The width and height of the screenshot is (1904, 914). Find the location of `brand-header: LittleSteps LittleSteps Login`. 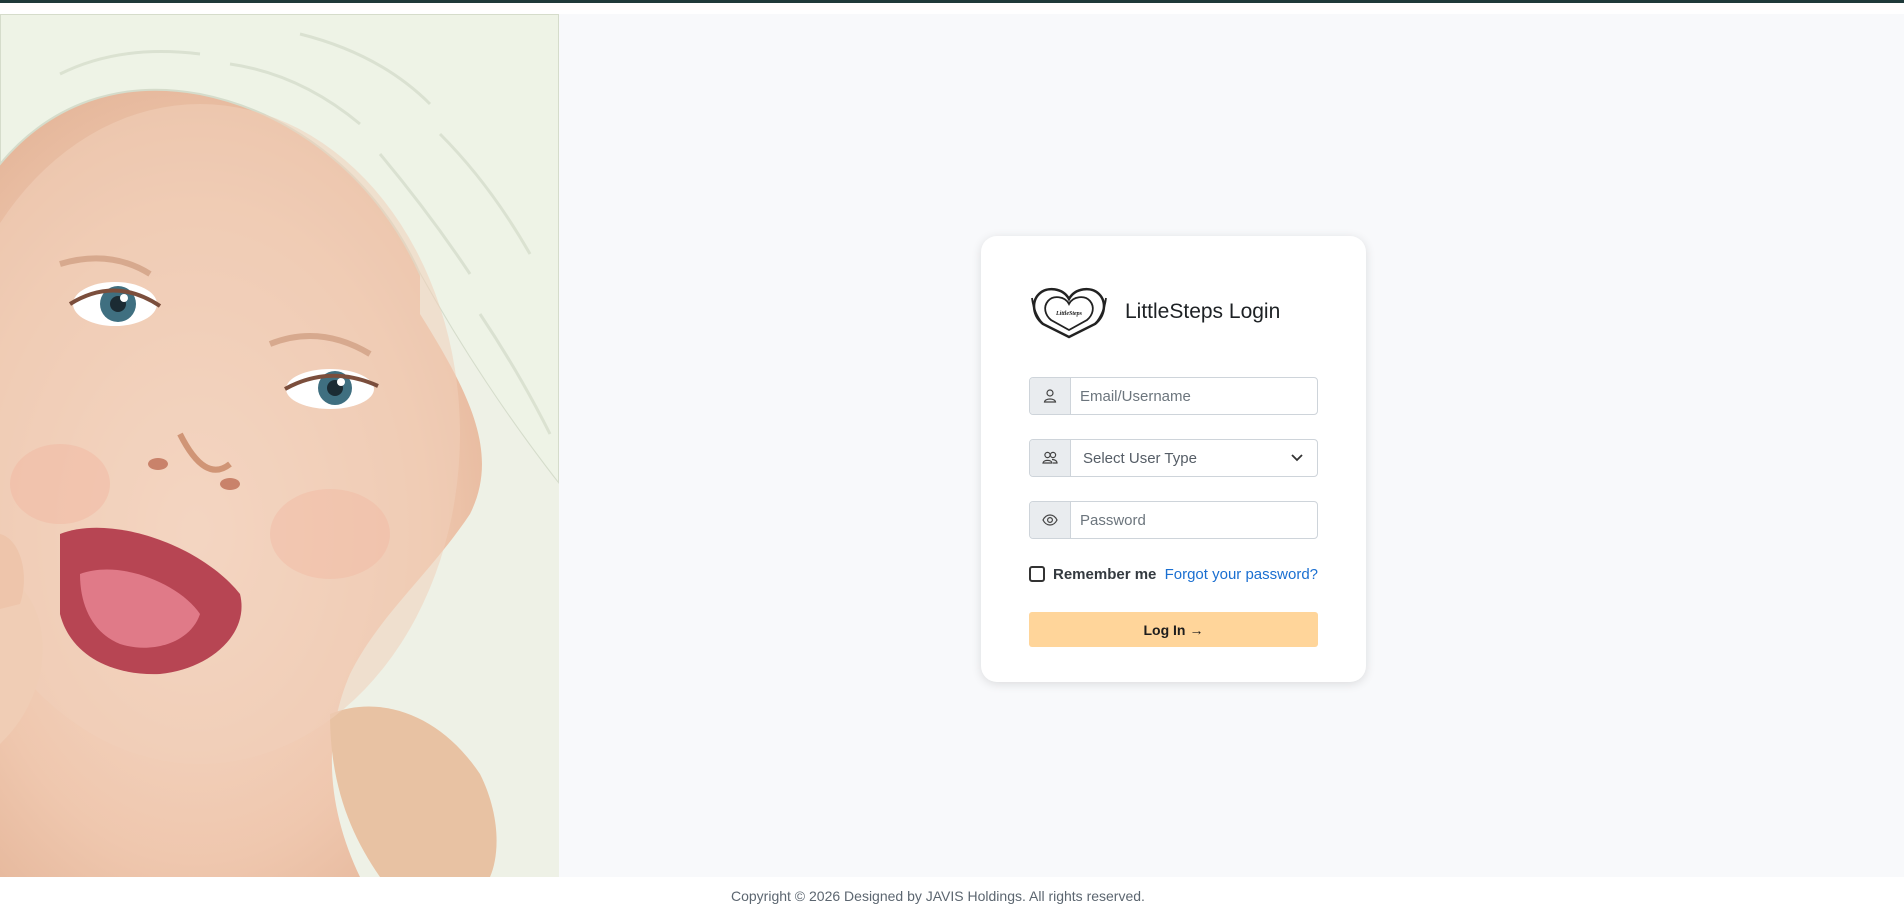

brand-header: LittleSteps LittleSteps Login is located at coordinates (1154, 311).